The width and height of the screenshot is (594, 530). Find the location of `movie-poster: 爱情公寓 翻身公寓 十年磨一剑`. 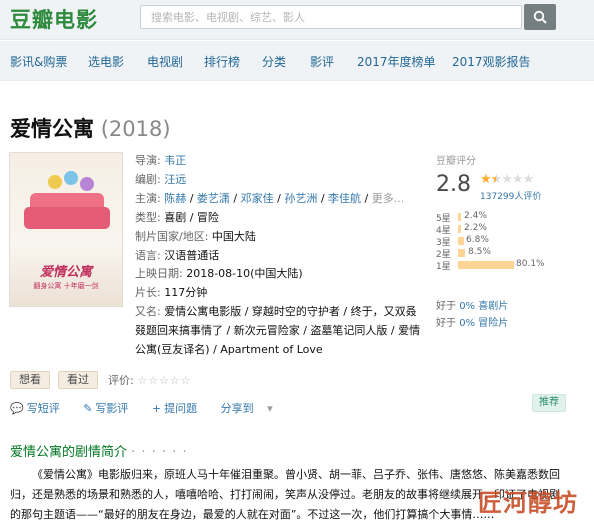

movie-poster: 爱情公寓 翻身公寓 十年磨一剑 is located at coordinates (66, 229).